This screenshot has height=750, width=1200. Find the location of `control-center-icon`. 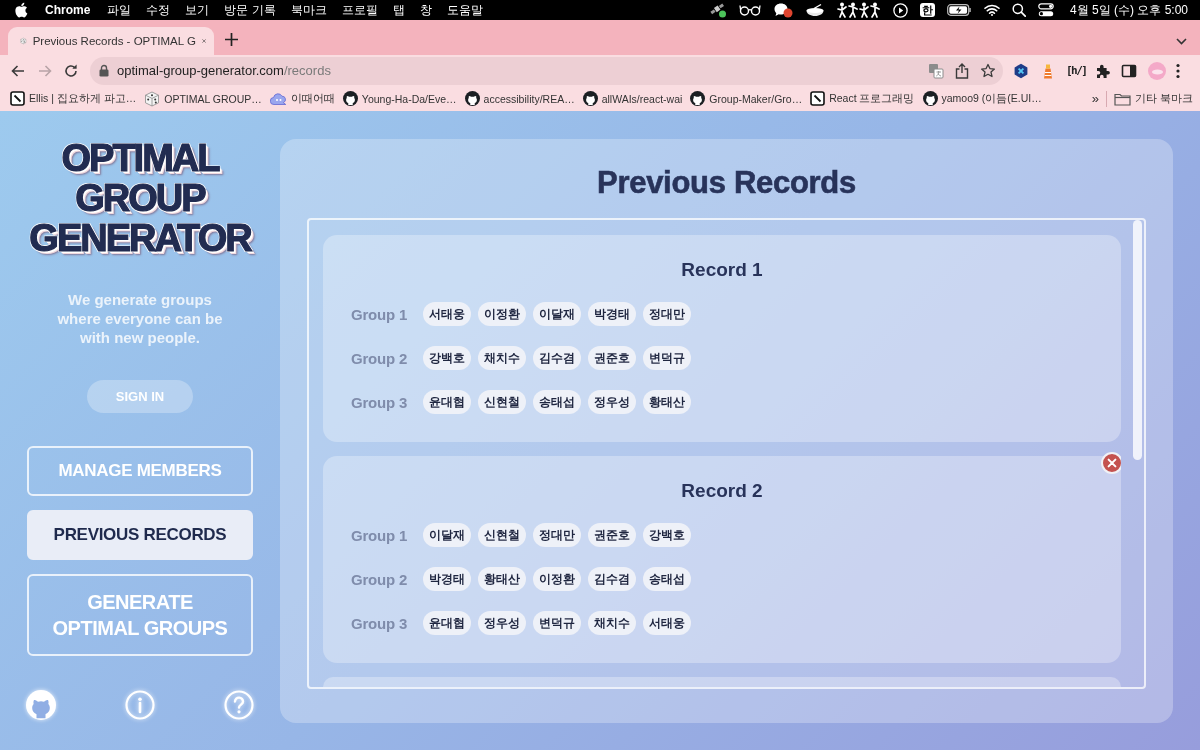

control-center-icon is located at coordinates (1045, 10).